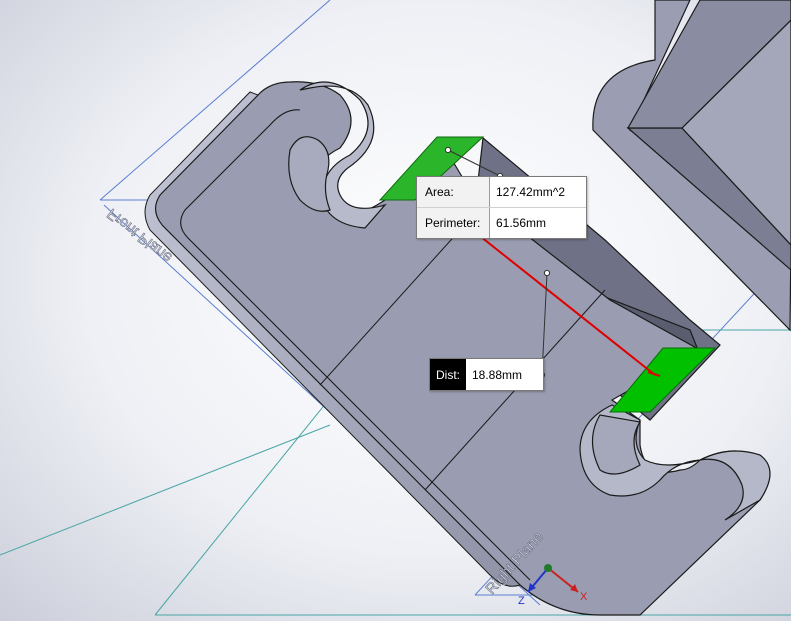  What do you see at coordinates (548, 568) in the screenshot?
I see `triad-origin` at bounding box center [548, 568].